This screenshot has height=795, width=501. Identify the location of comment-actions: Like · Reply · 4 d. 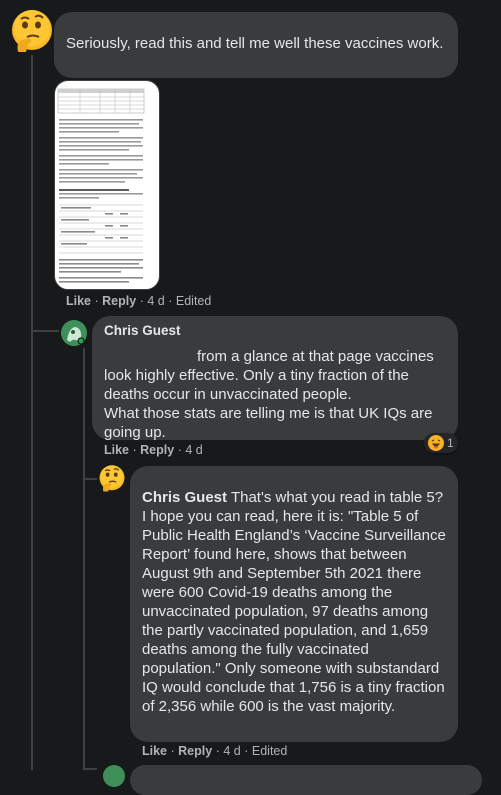
(153, 450).